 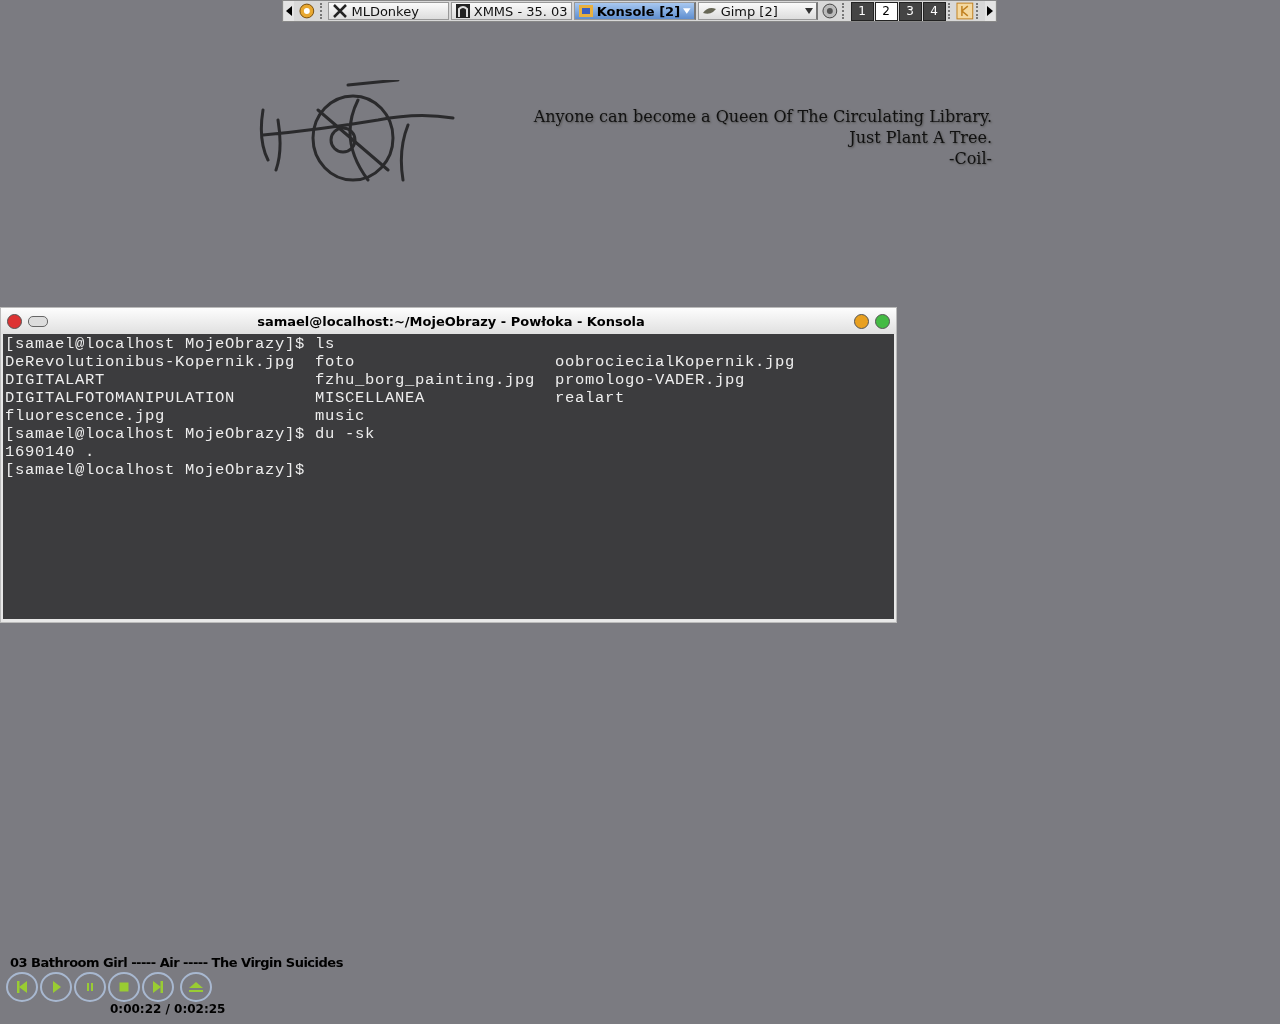 What do you see at coordinates (168, 1009) in the screenshot?
I see `time-display: 0:00:22 / 0:02:25` at bounding box center [168, 1009].